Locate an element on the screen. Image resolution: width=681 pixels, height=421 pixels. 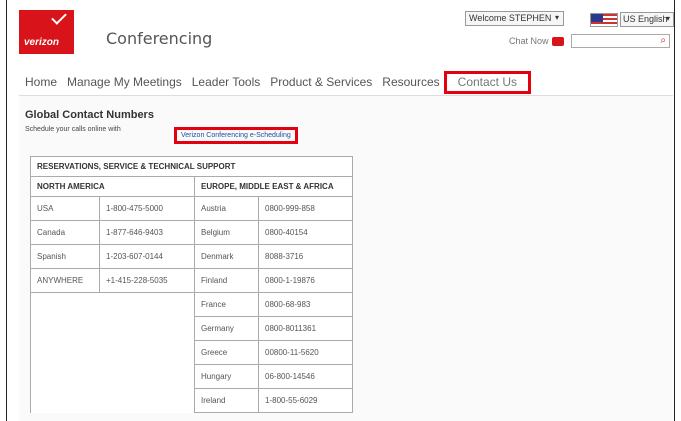
checkmark-icon is located at coordinates (59, 17).